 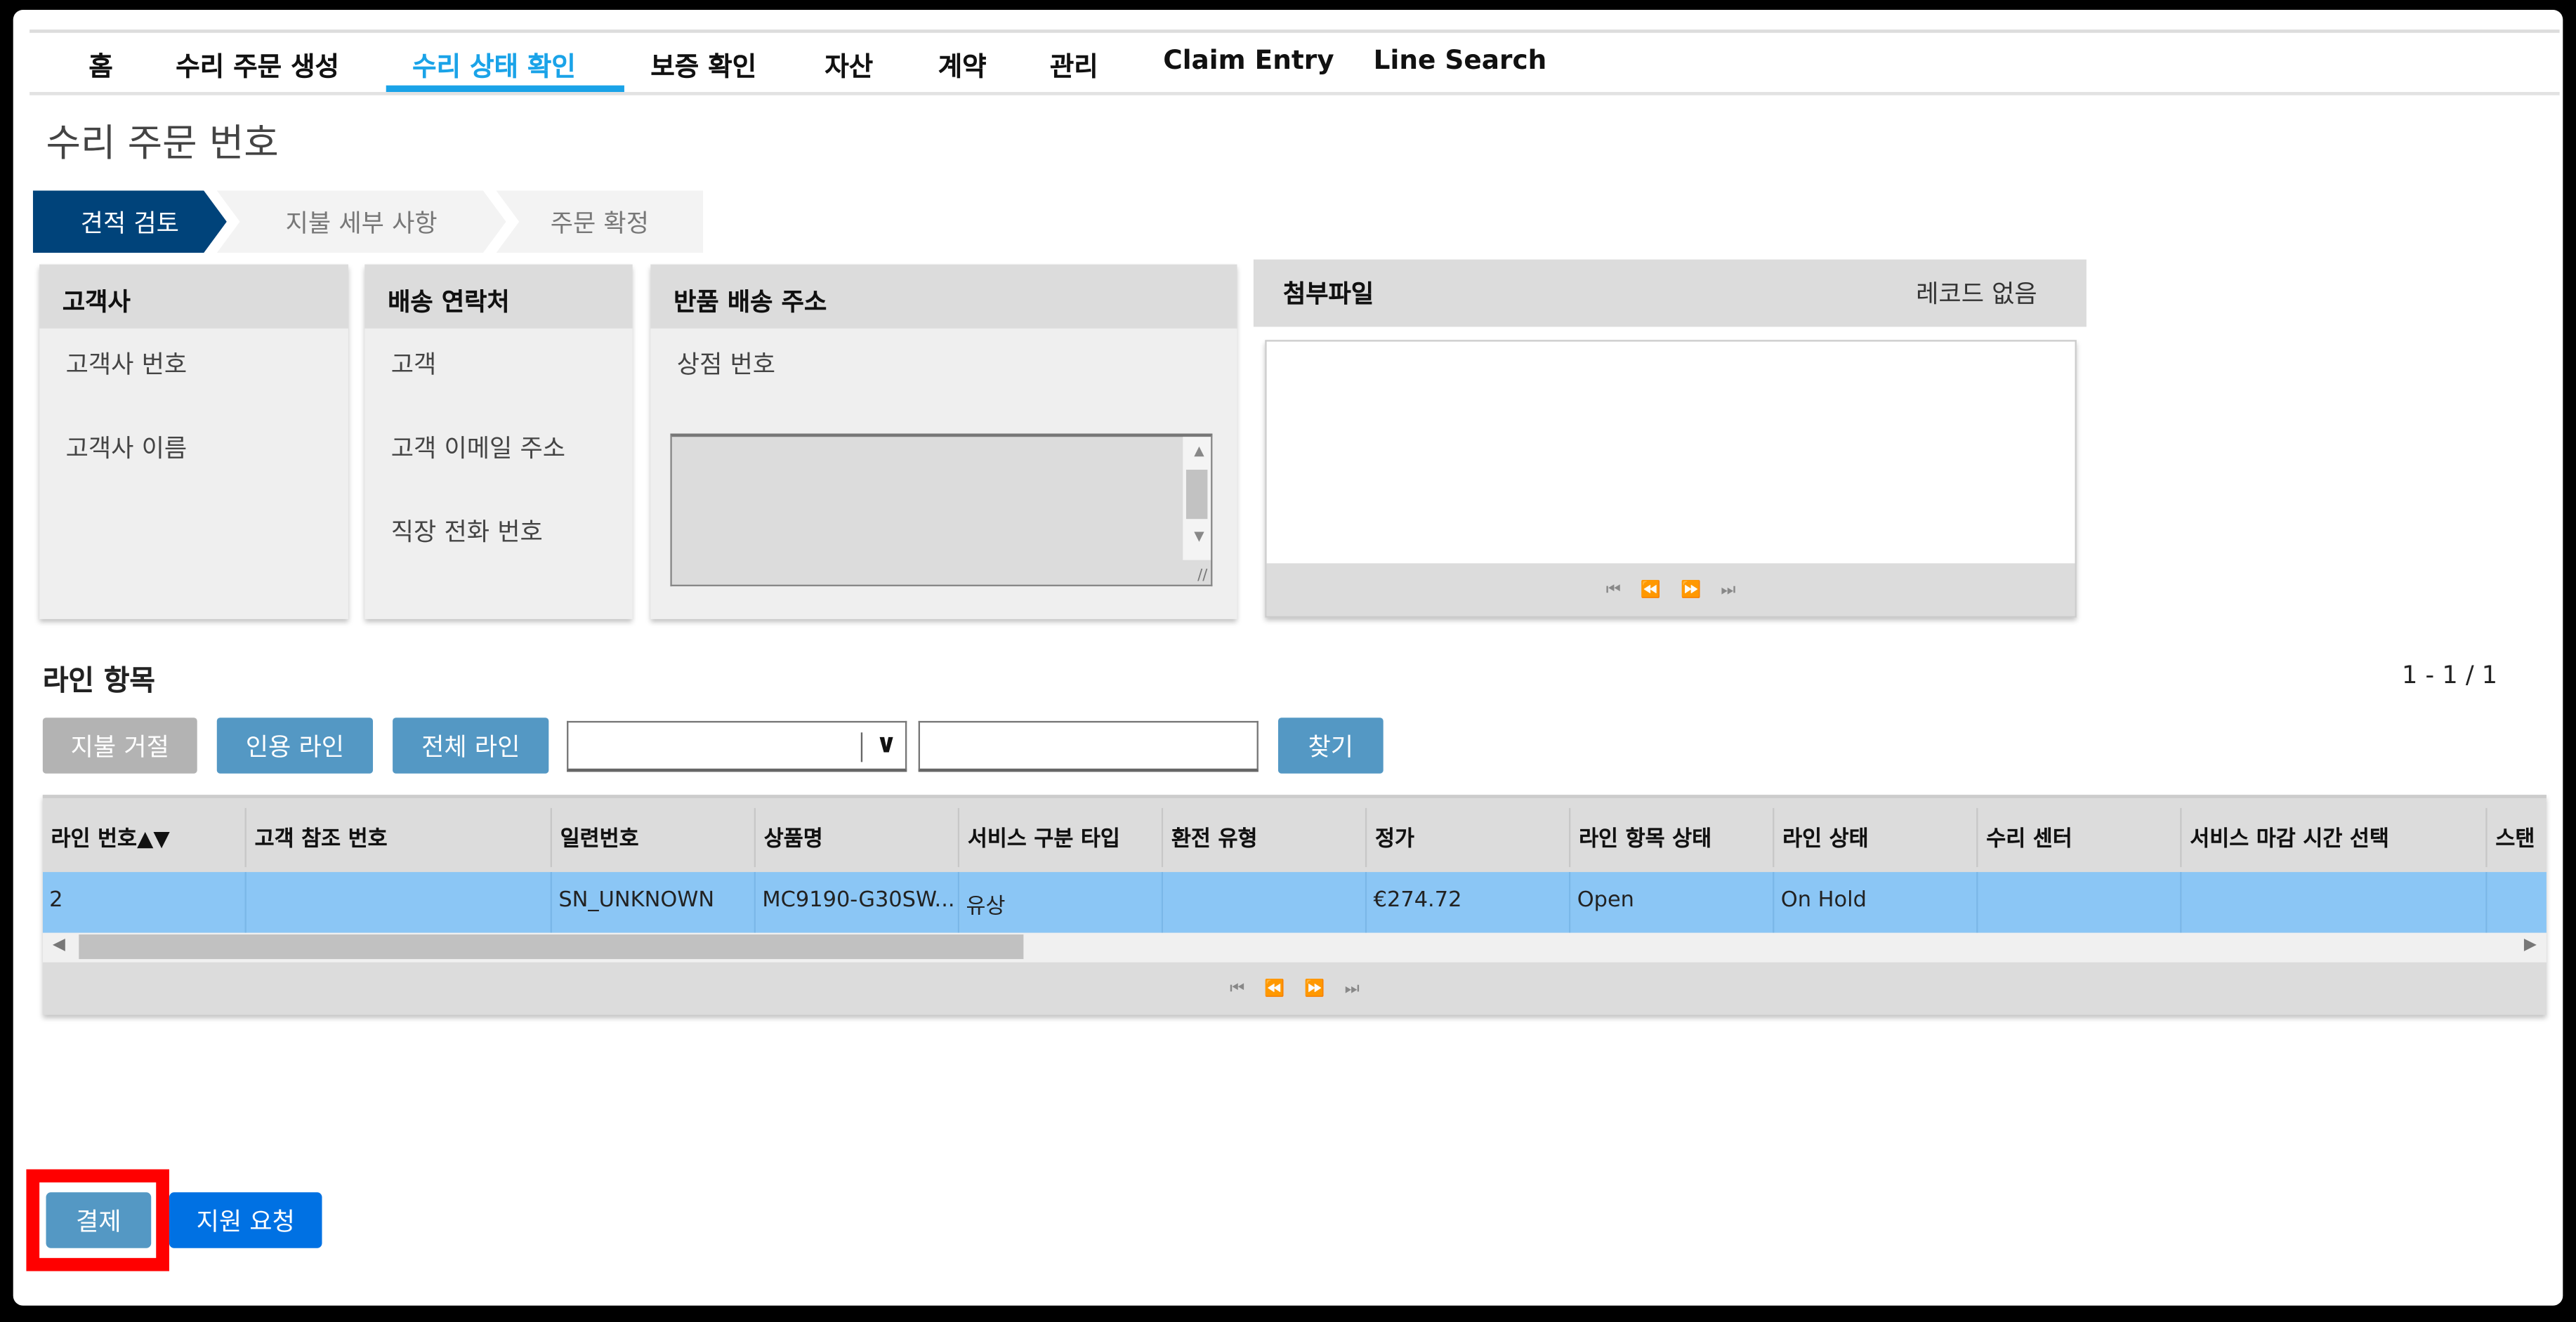 What do you see at coordinates (1672, 837) in the screenshot?
I see `column-header: 라인 항목 상태` at bounding box center [1672, 837].